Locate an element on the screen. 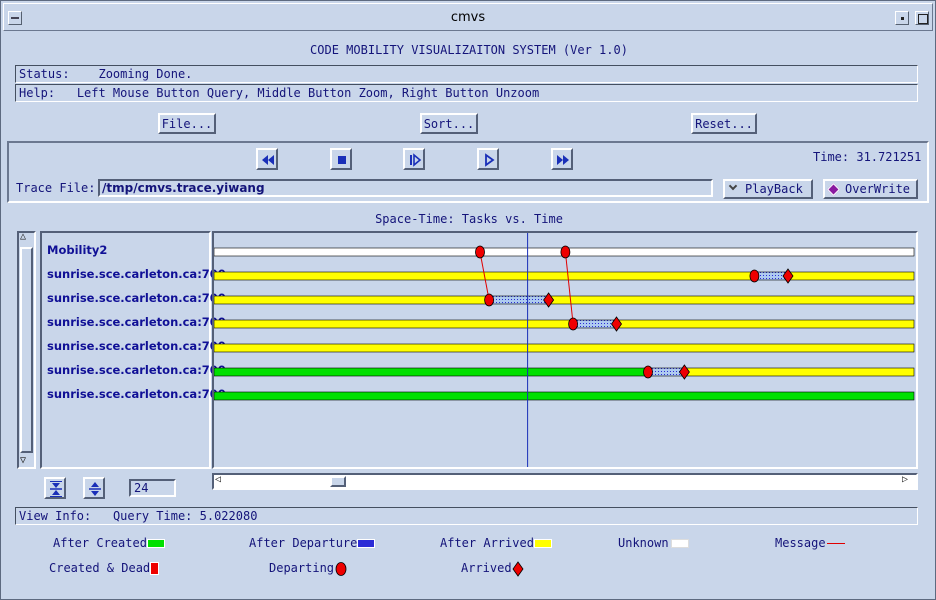 The width and height of the screenshot is (936, 600). scroll-right-icon: ▷ is located at coordinates (905, 479).